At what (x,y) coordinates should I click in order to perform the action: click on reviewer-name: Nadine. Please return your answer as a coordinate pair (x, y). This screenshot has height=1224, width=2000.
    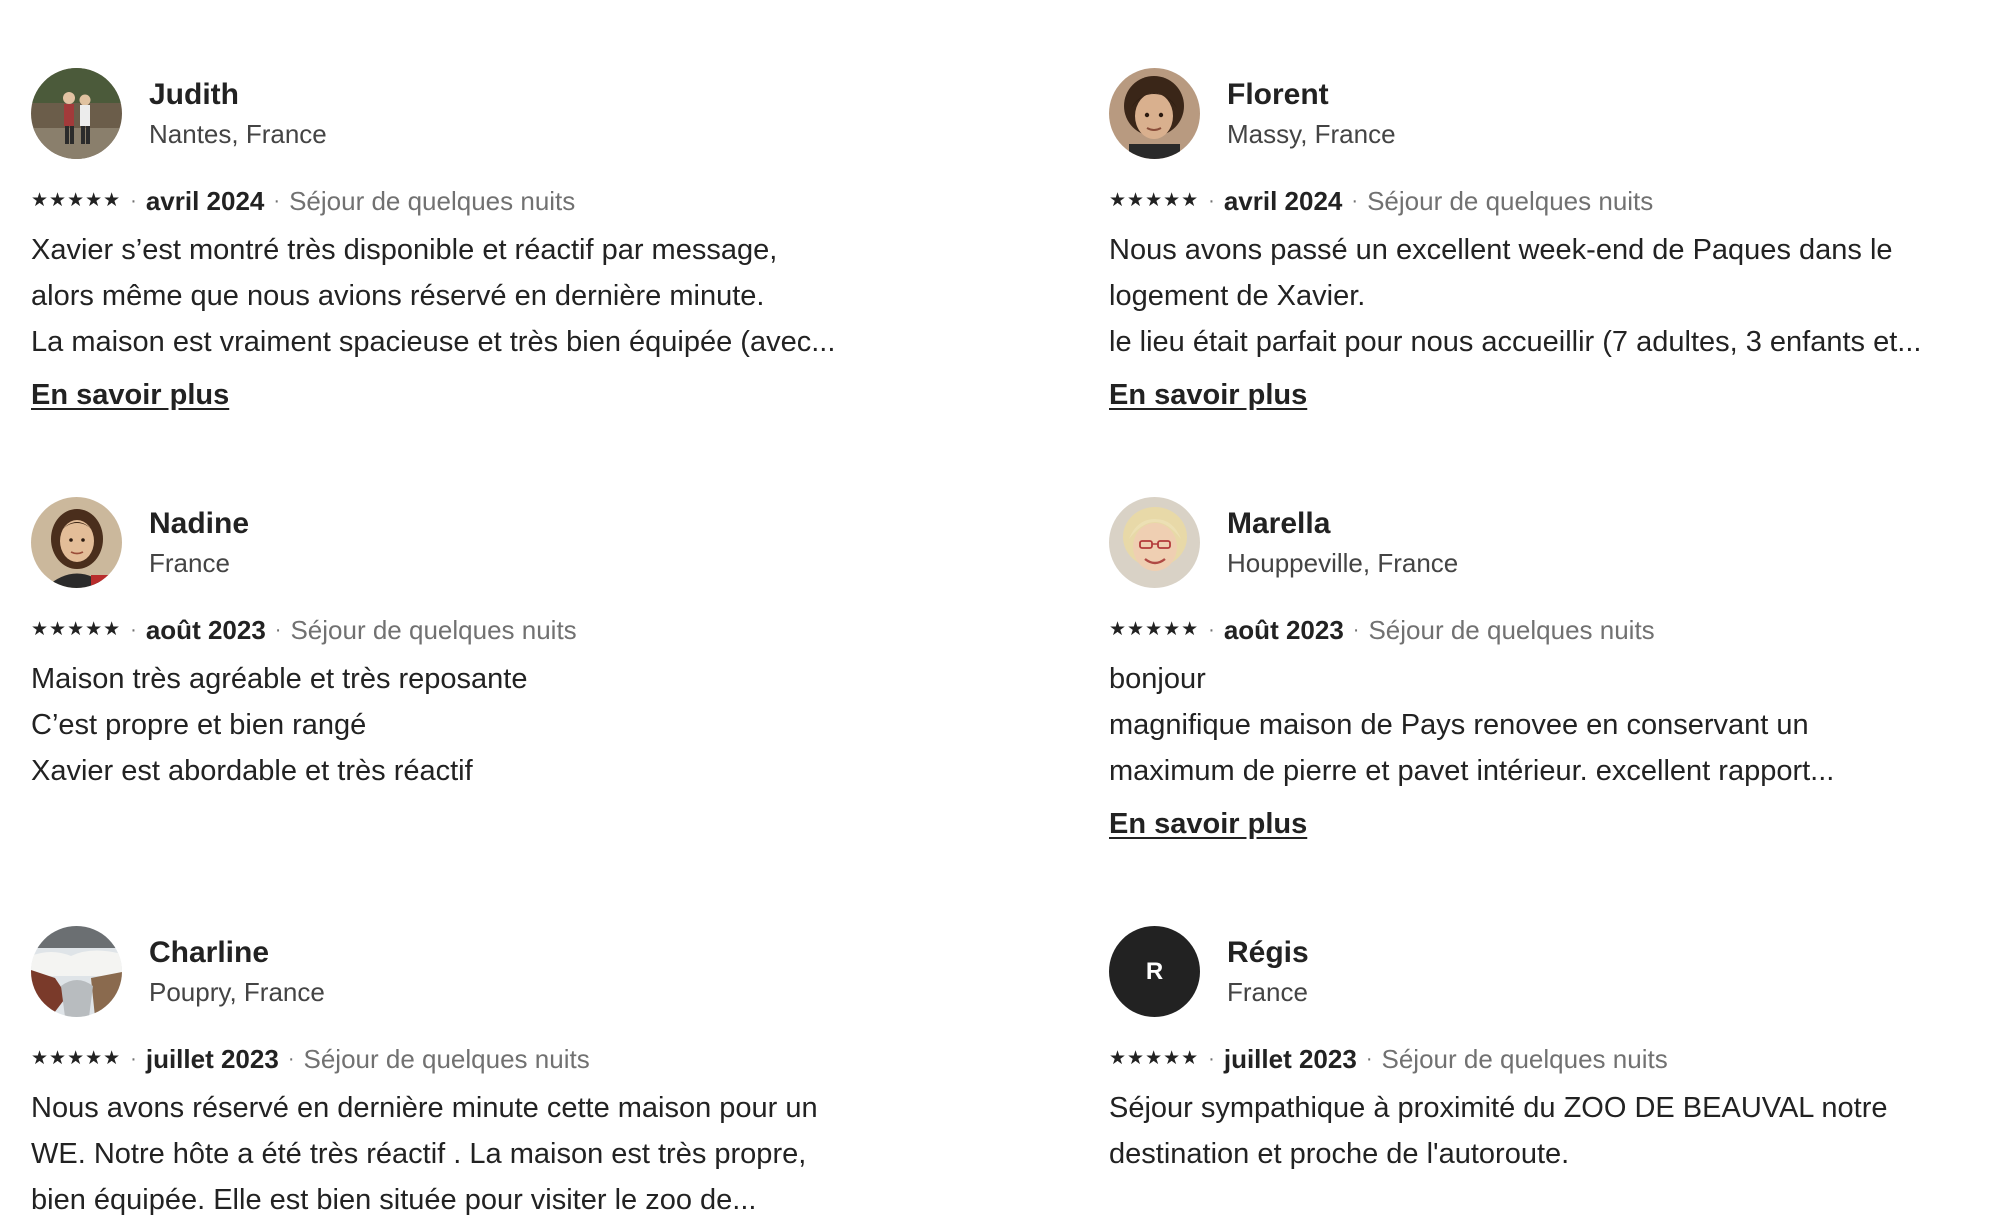
    Looking at the image, I should click on (199, 523).